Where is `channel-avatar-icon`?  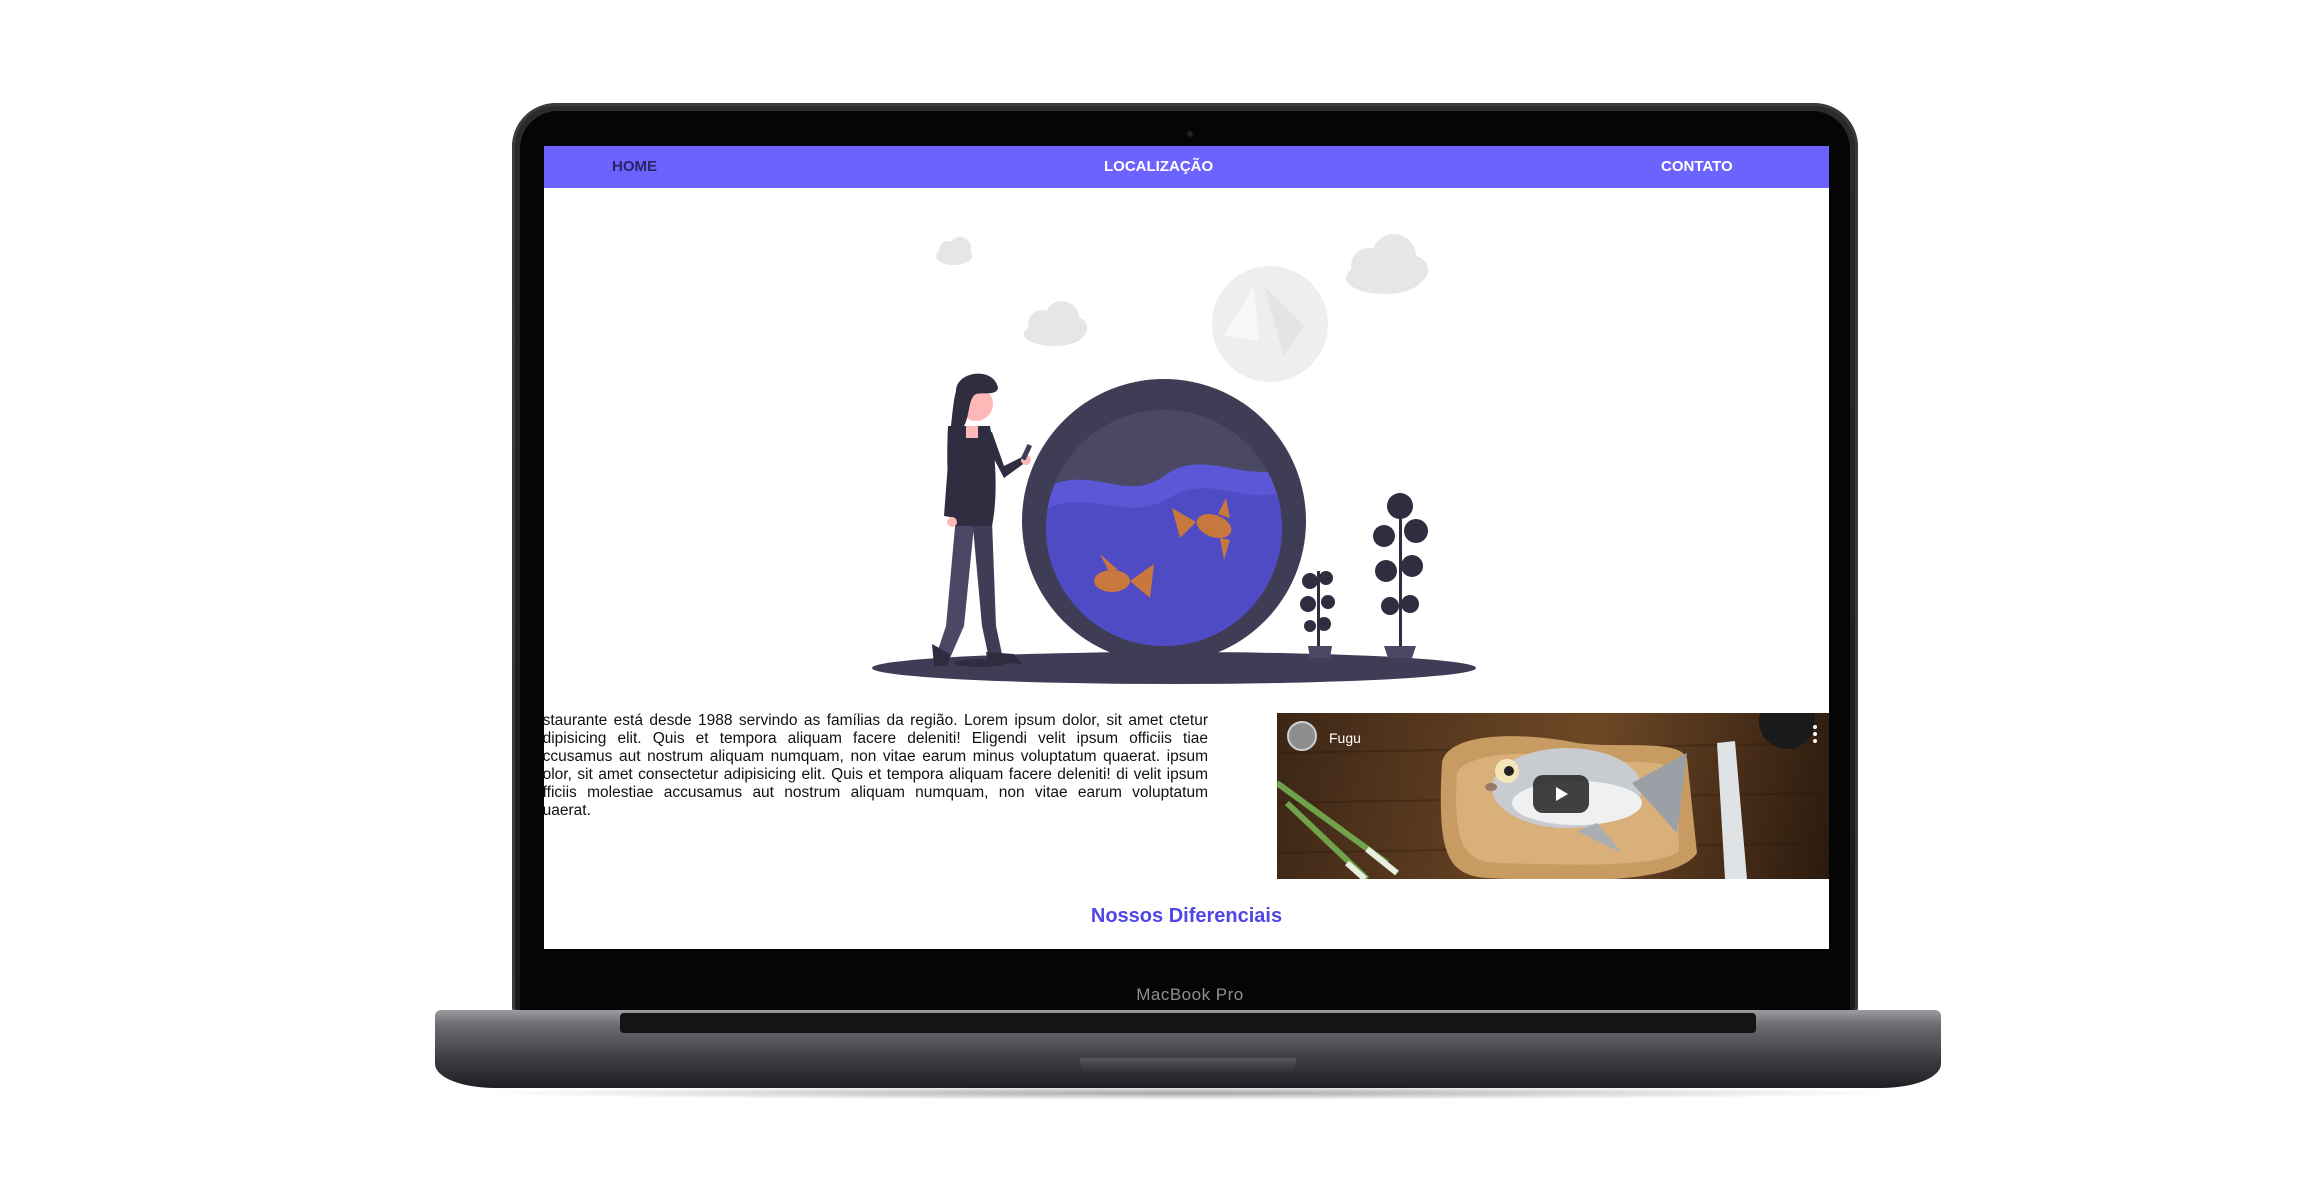
channel-avatar-icon is located at coordinates (1302, 736).